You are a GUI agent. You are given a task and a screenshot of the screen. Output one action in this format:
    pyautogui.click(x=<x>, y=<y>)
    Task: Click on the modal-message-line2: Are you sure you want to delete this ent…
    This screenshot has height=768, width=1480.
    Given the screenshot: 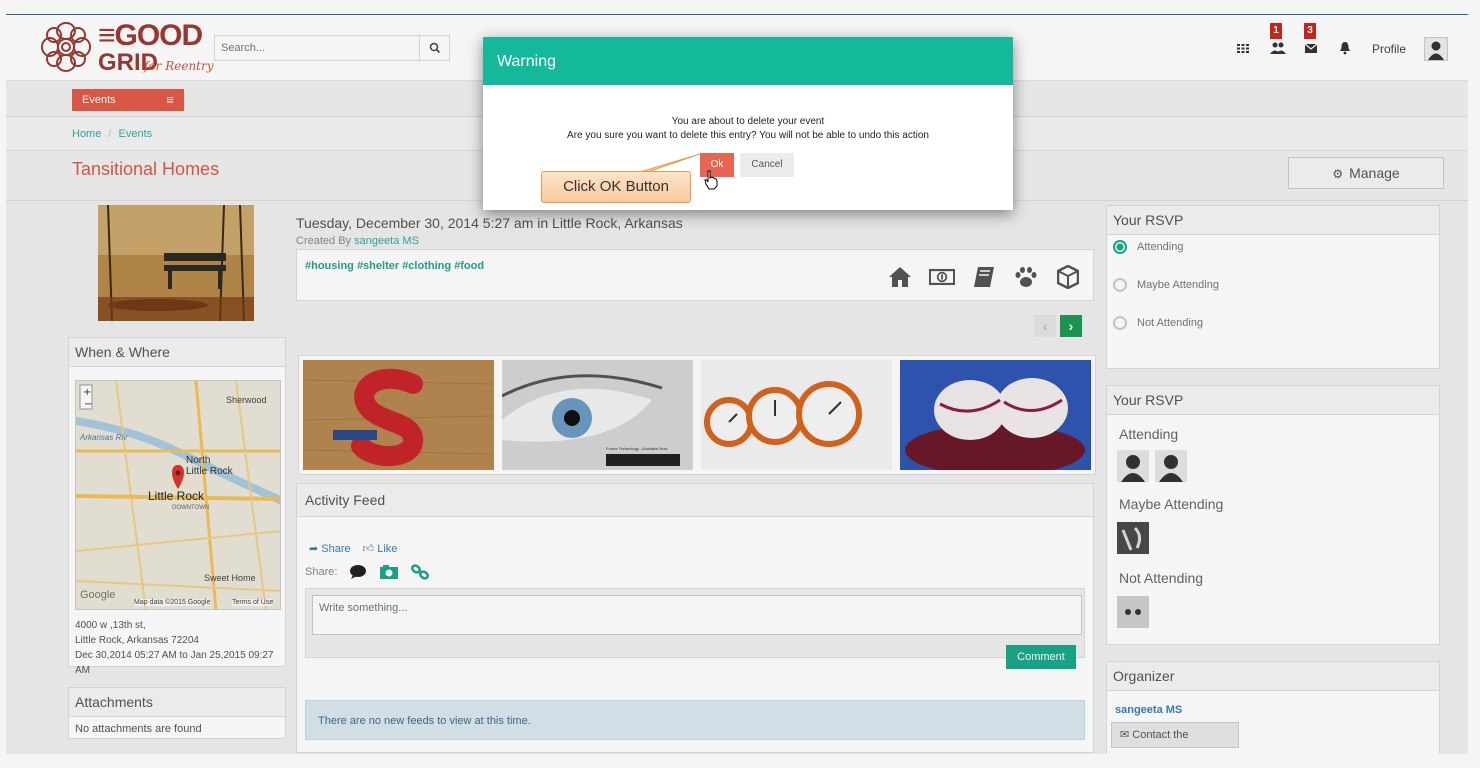 What is the action you would take?
    pyautogui.click(x=748, y=135)
    